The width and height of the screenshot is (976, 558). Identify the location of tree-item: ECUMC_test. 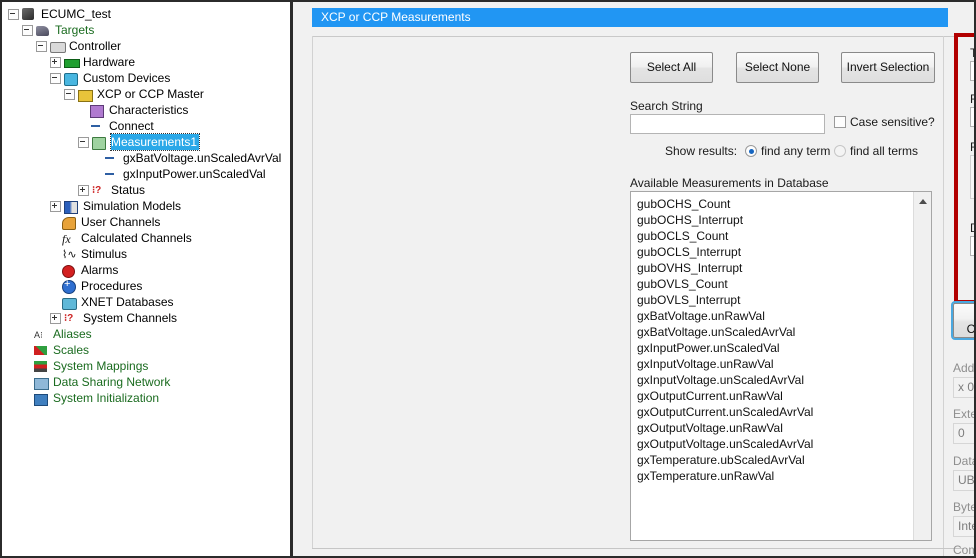
(147, 14).